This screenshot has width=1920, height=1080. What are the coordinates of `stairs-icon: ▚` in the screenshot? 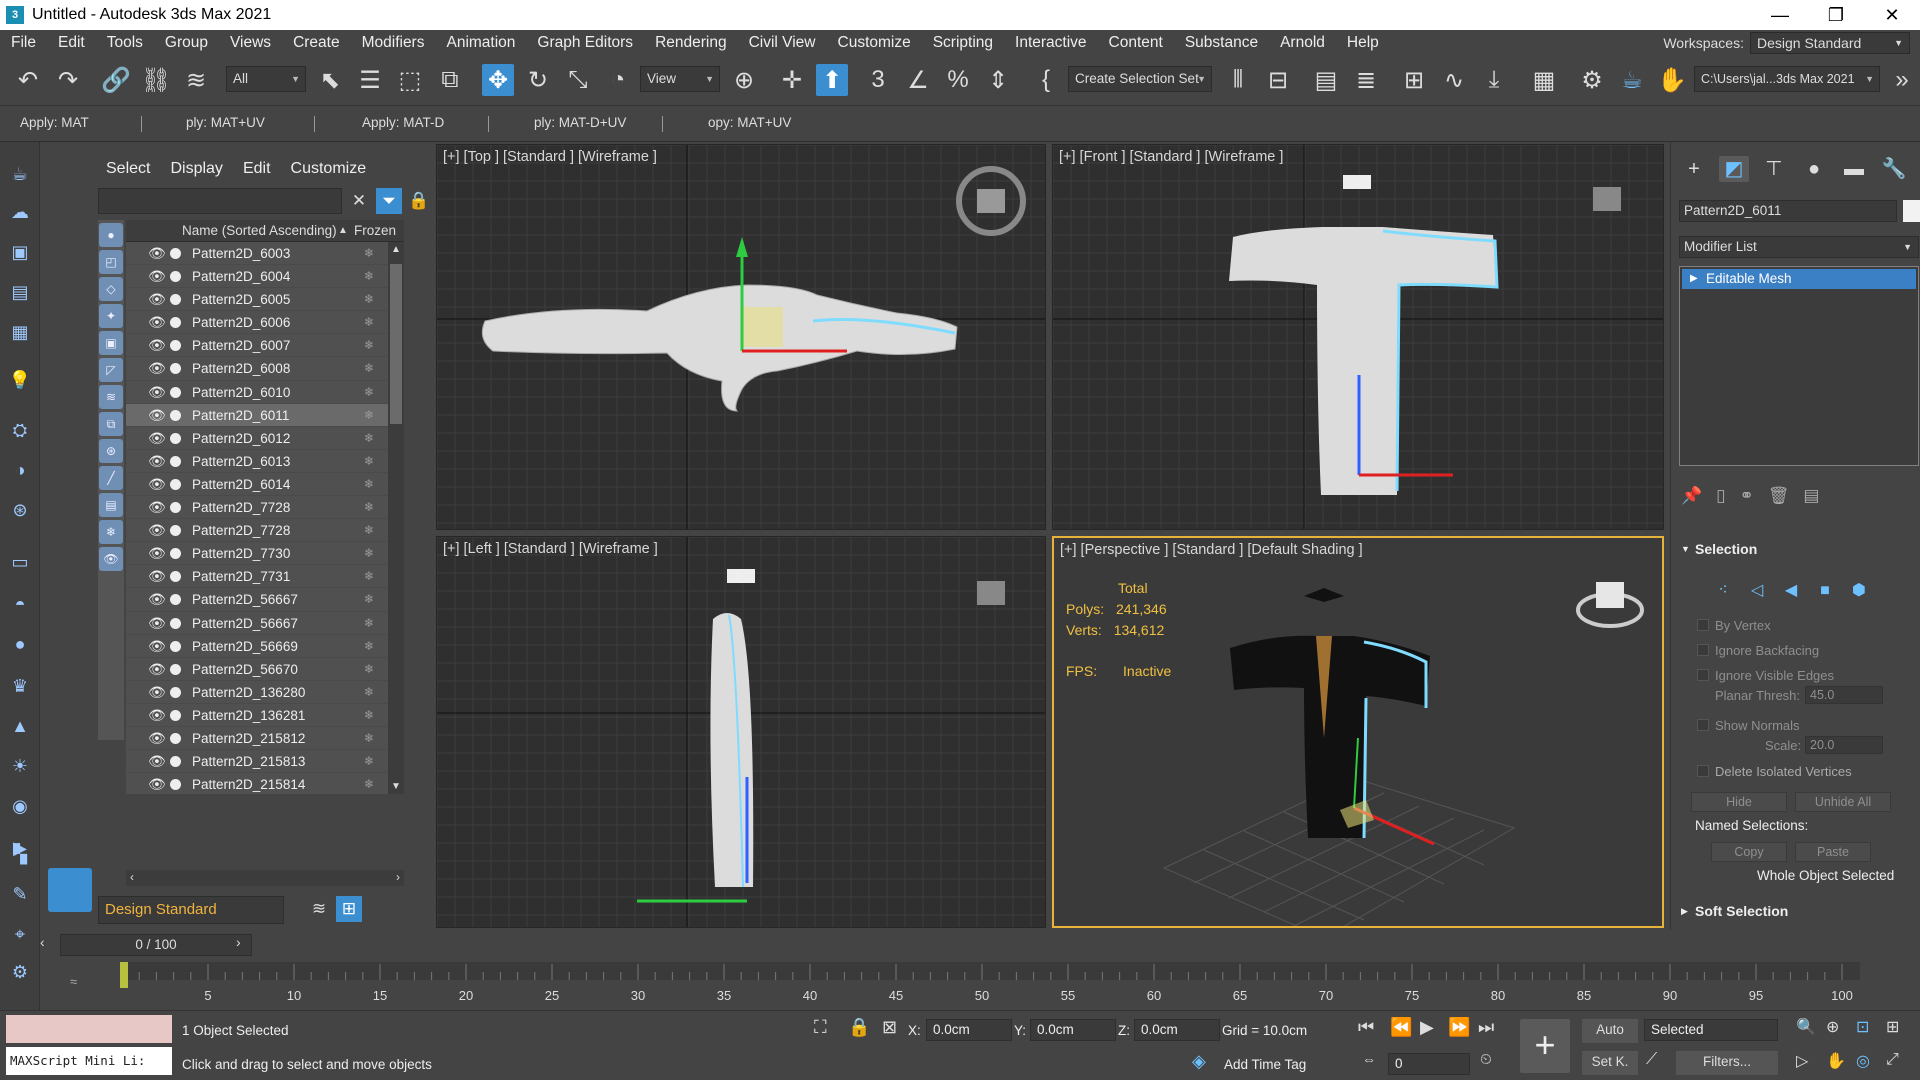 It's located at (20, 854).